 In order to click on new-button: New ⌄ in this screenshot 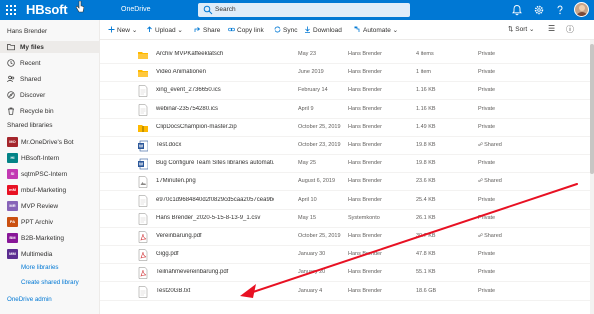, I will do `click(122, 30)`.